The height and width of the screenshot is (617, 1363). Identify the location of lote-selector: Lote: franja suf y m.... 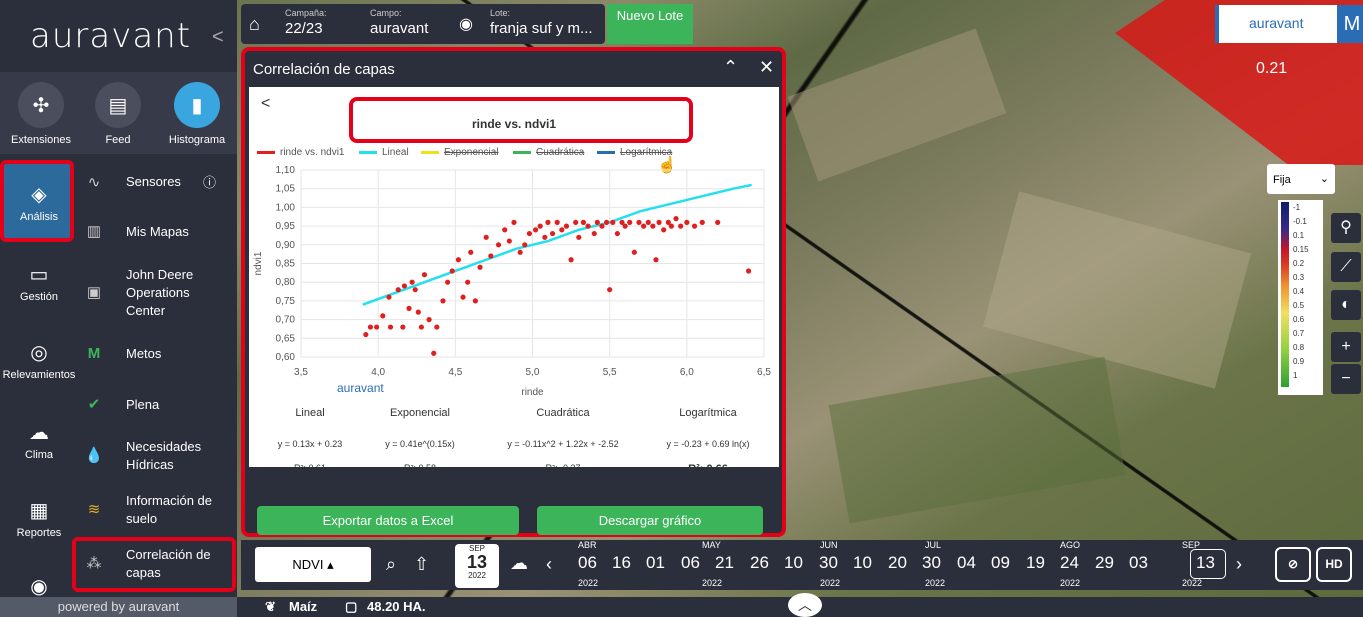
(546, 24).